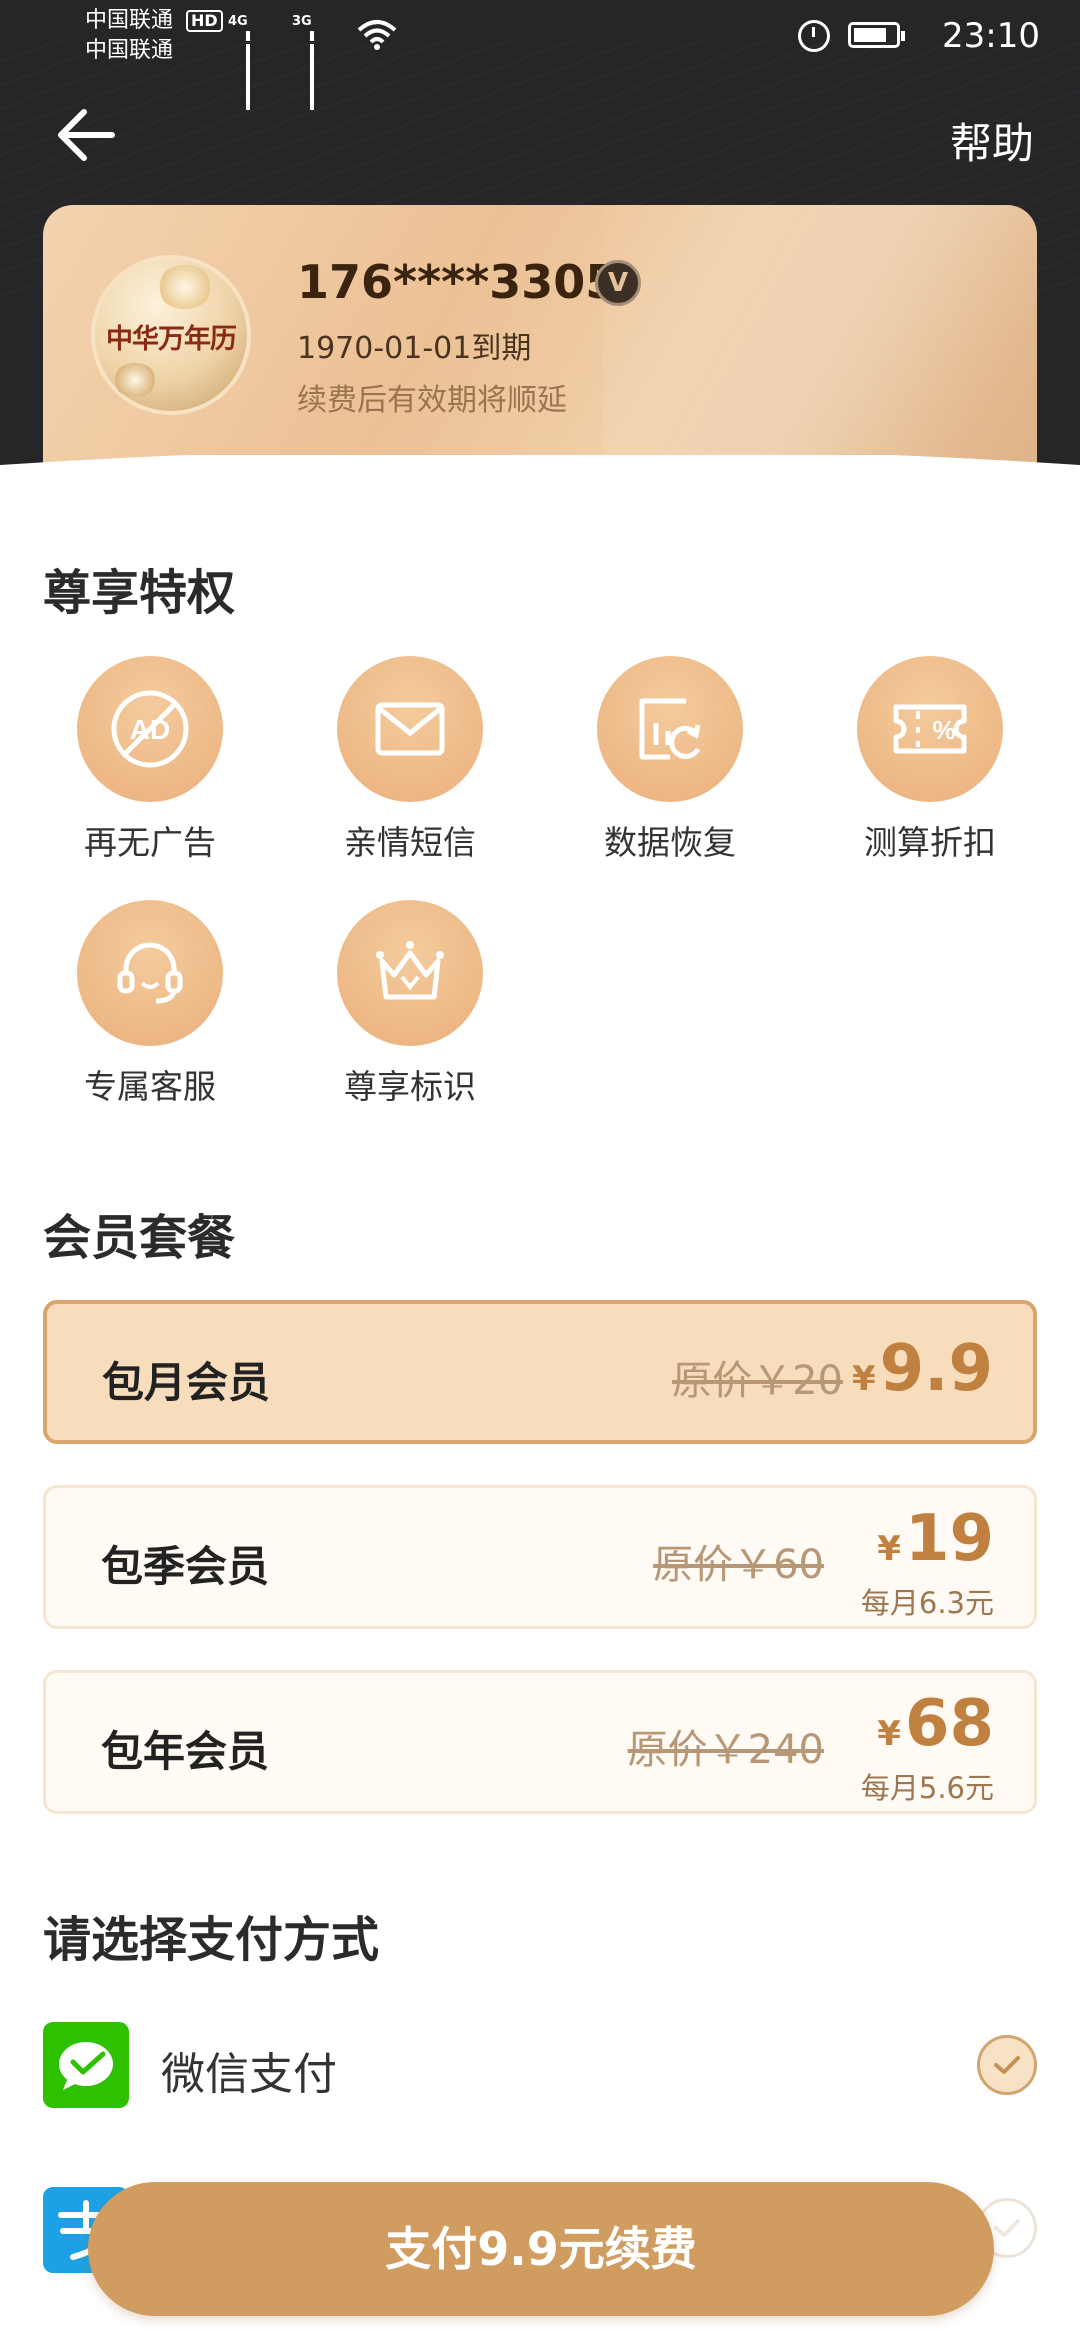 Image resolution: width=1080 pixels, height=2340 pixels. What do you see at coordinates (814, 36) in the screenshot?
I see `alarm-icon` at bounding box center [814, 36].